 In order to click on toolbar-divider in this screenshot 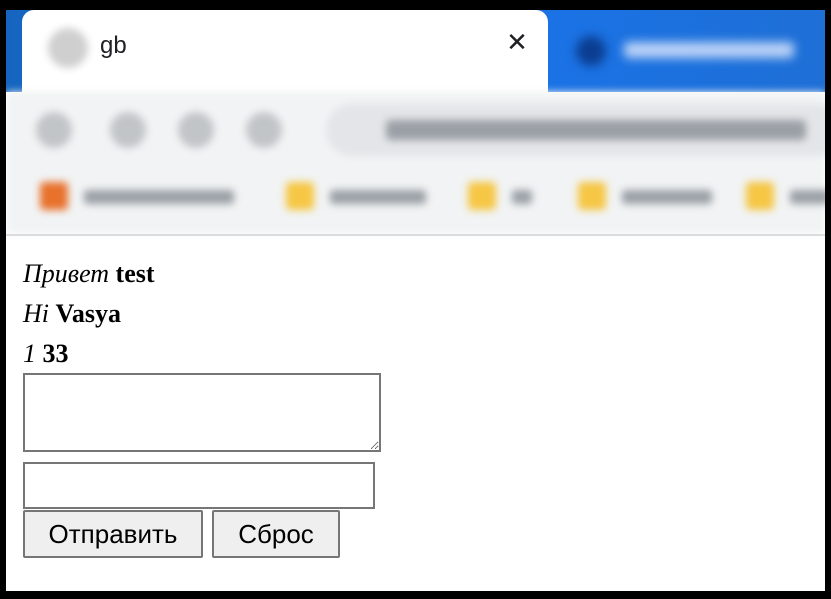, I will do `click(415, 235)`.